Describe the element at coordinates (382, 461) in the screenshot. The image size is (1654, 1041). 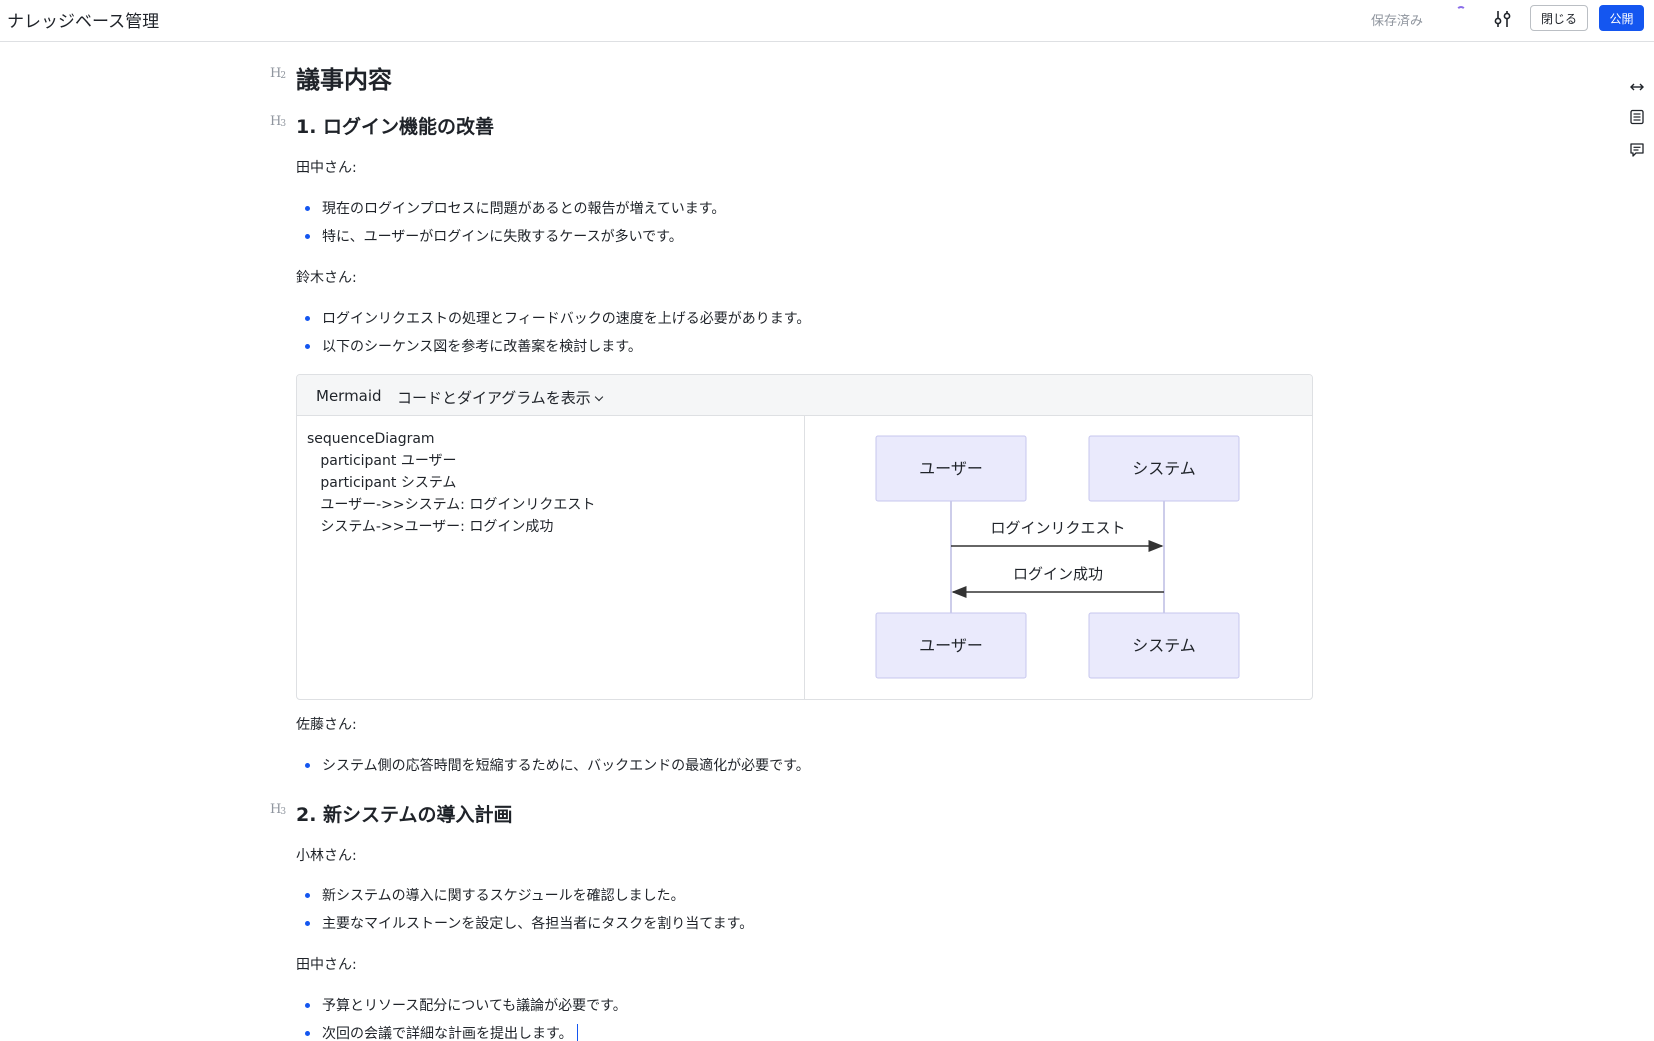
I see `code-line: participant ユーザー` at that location.